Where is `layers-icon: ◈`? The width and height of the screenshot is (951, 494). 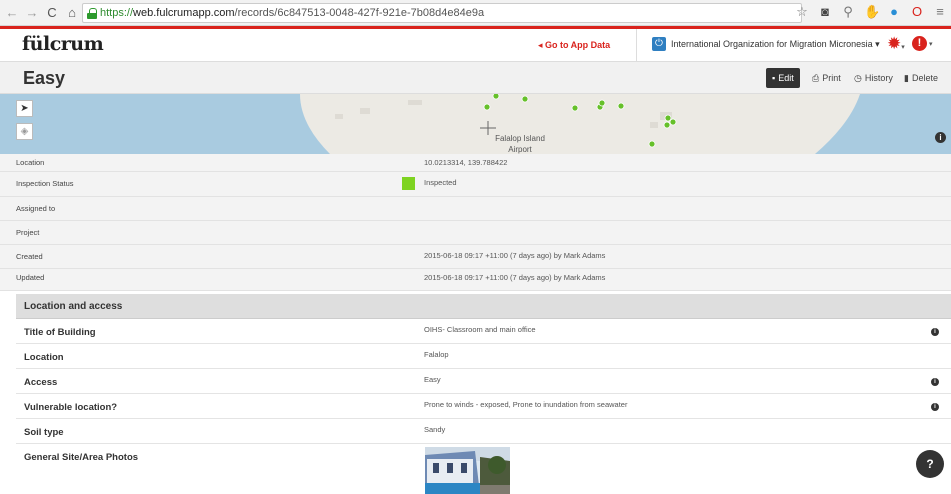 layers-icon: ◈ is located at coordinates (24, 131).